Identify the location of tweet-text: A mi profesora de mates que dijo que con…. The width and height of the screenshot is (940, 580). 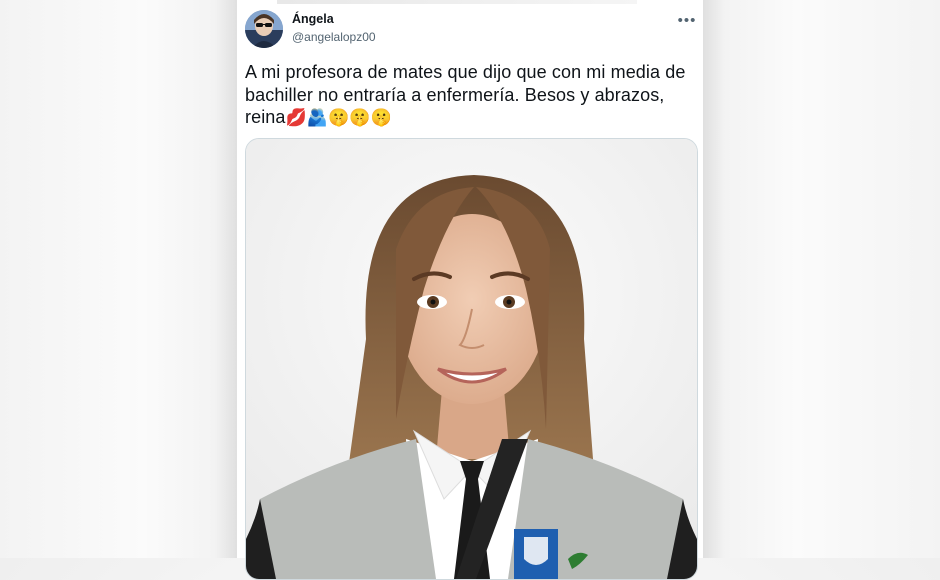
(471, 95).